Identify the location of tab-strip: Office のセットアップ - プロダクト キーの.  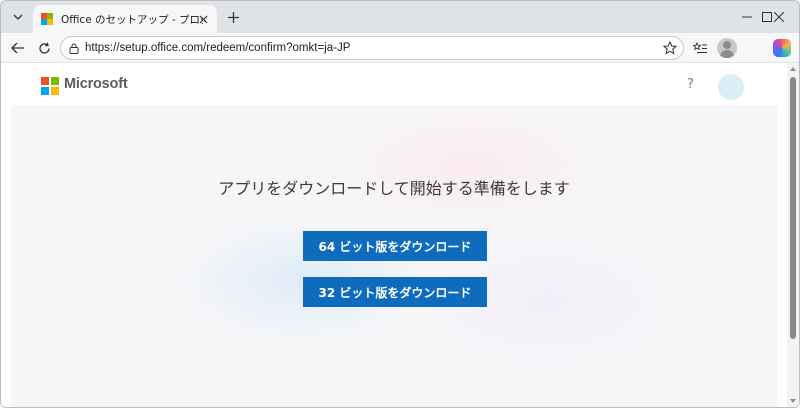
(400, 17).